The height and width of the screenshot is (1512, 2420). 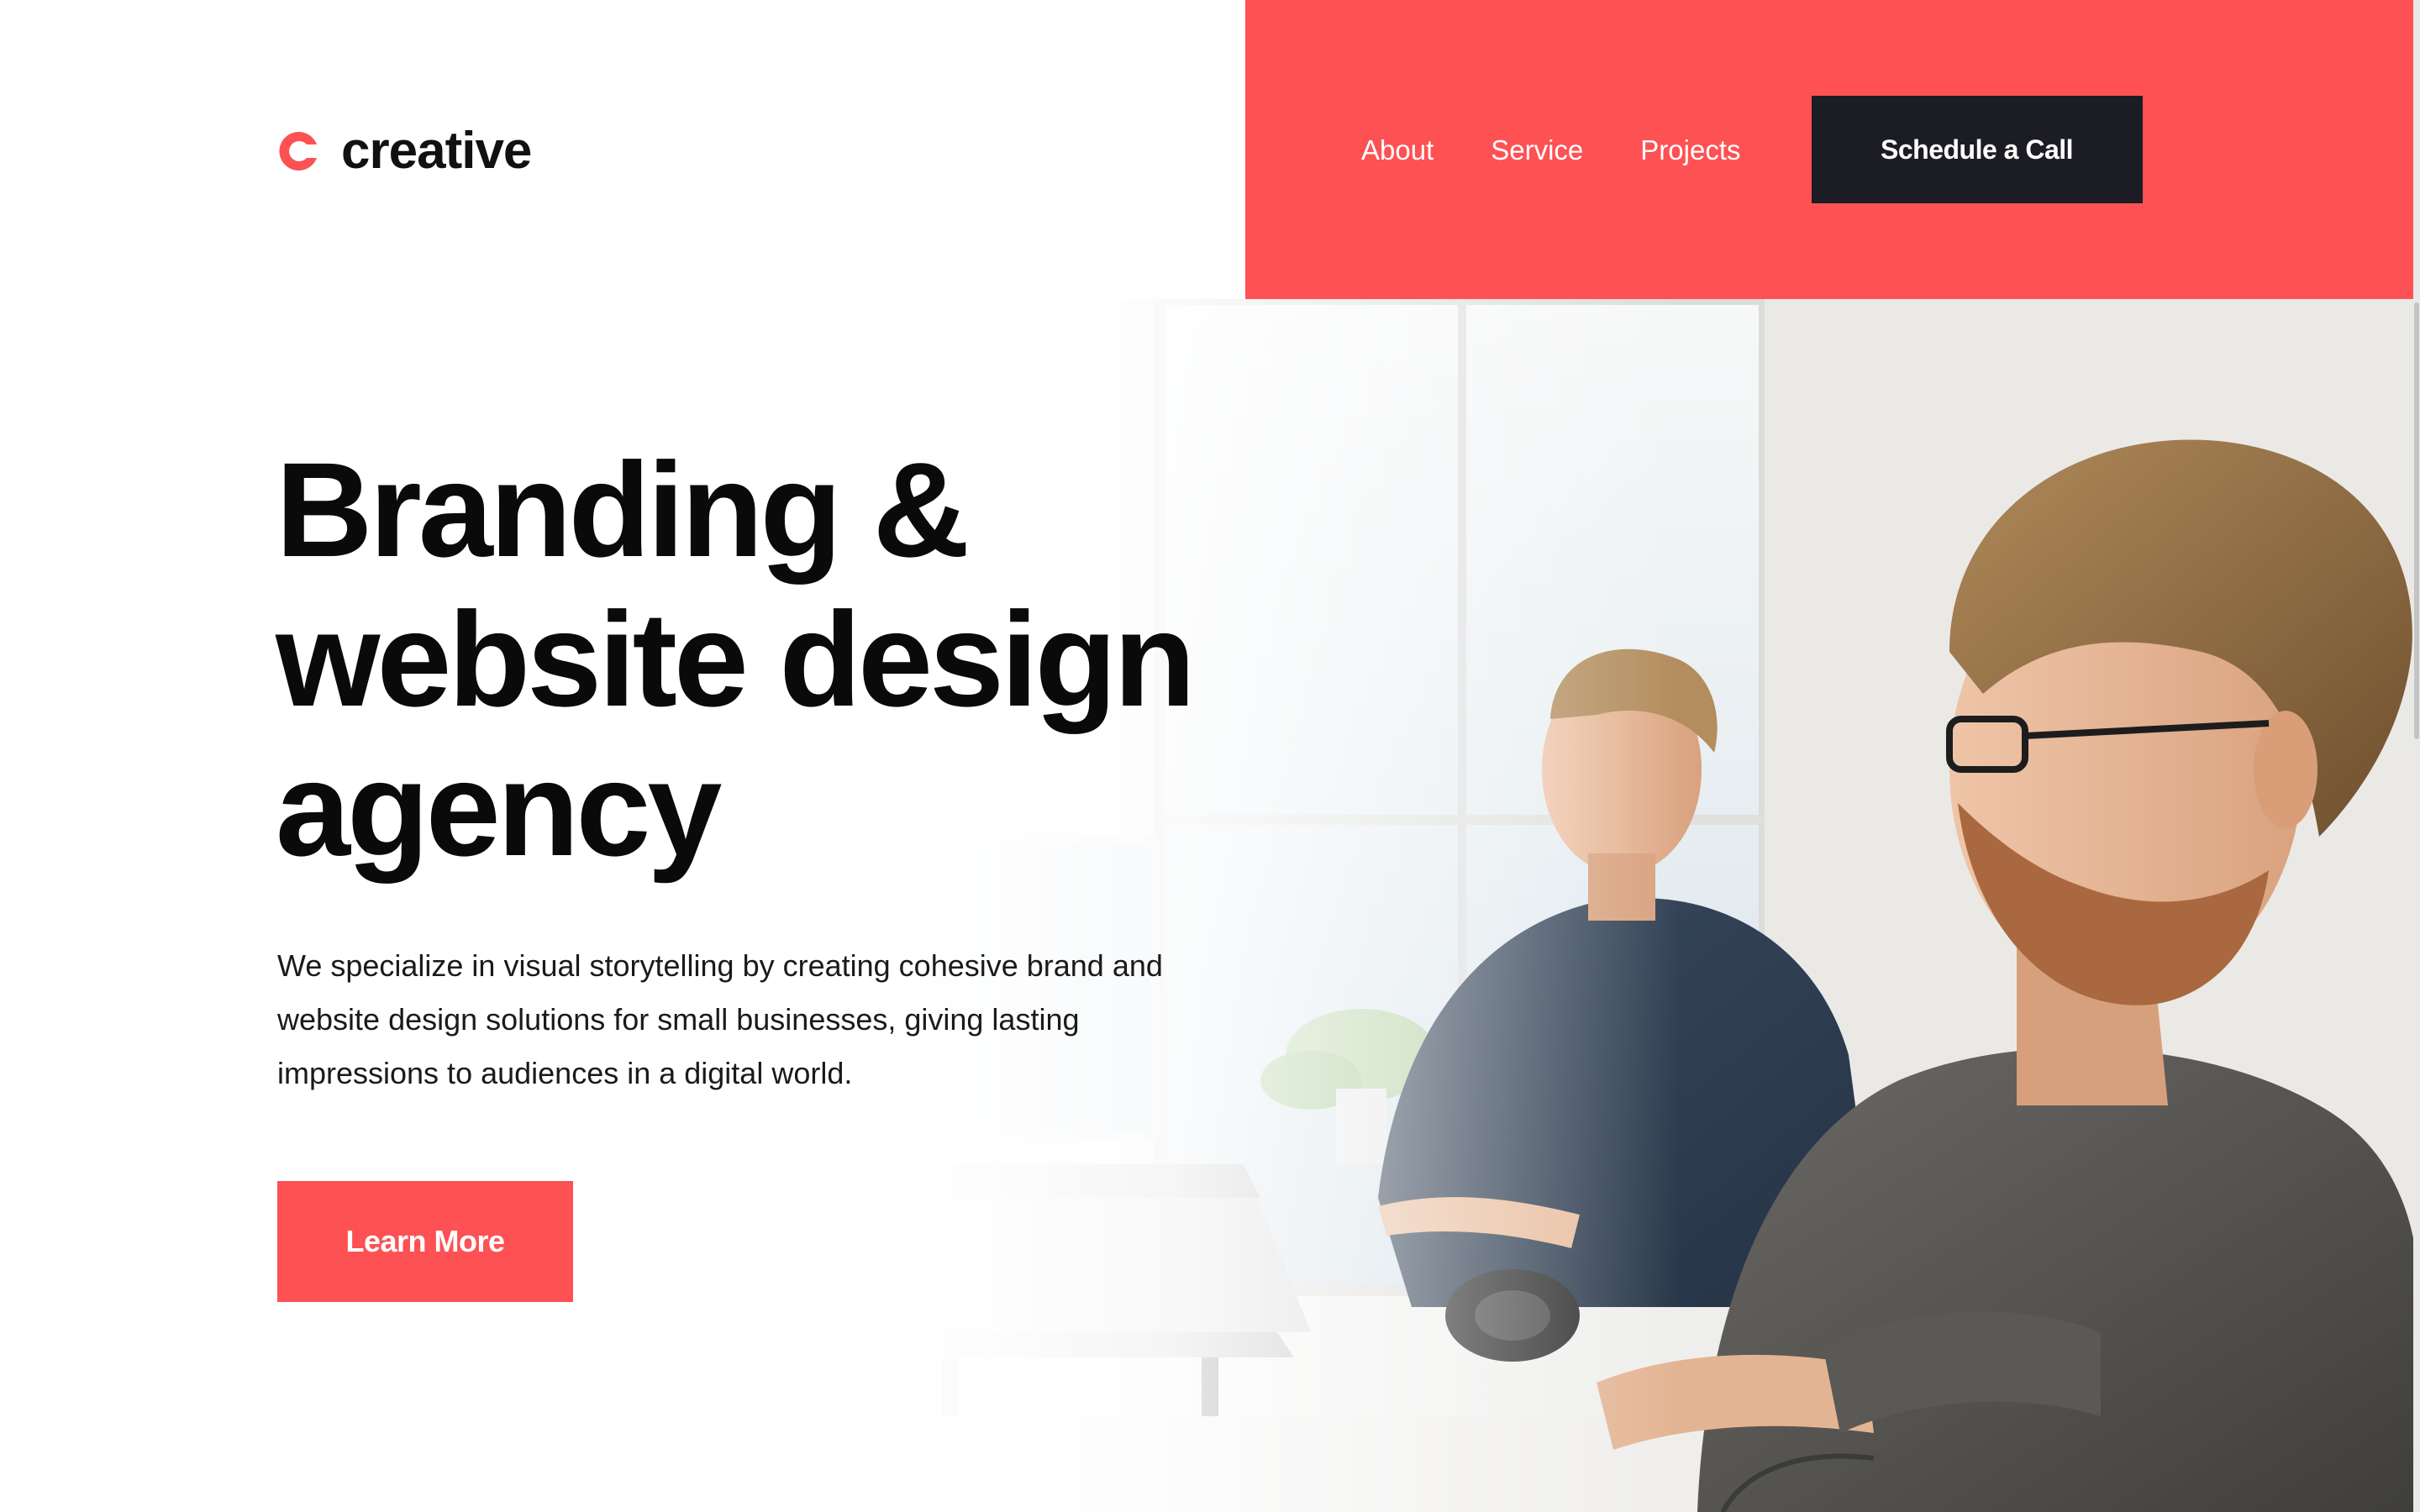 I want to click on learn-more-button: Learn More, so click(x=425, y=1241).